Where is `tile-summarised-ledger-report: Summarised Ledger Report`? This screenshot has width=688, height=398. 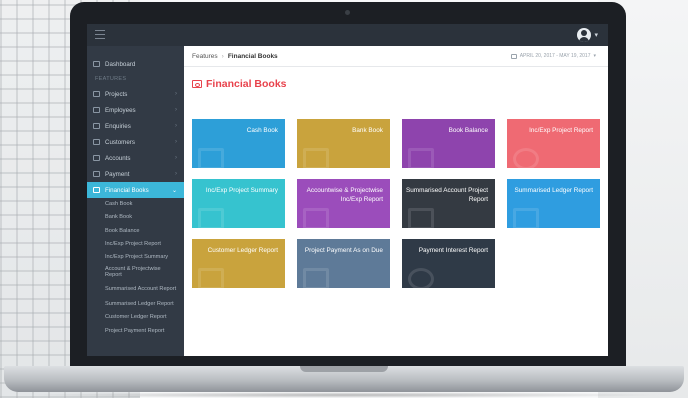 tile-summarised-ledger-report: Summarised Ledger Report is located at coordinates (553, 203).